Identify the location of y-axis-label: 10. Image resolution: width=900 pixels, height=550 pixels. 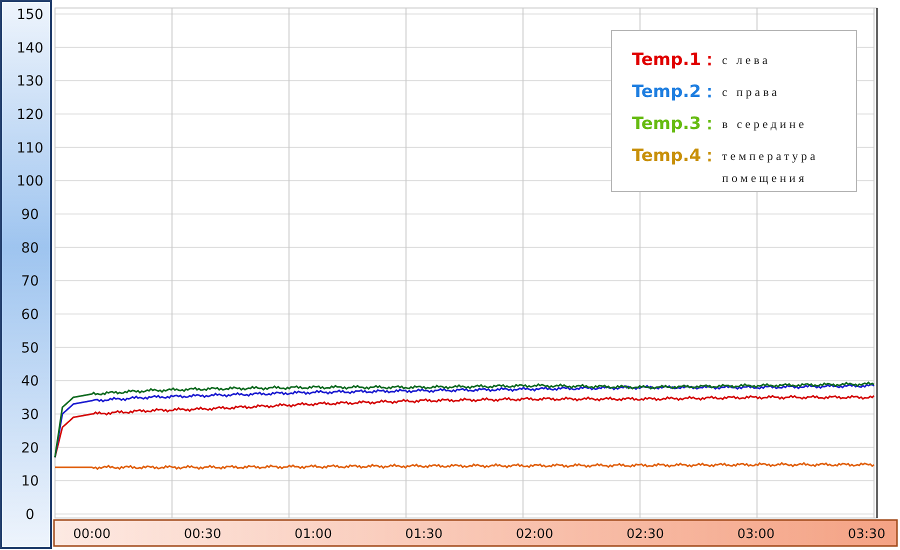
(30, 482).